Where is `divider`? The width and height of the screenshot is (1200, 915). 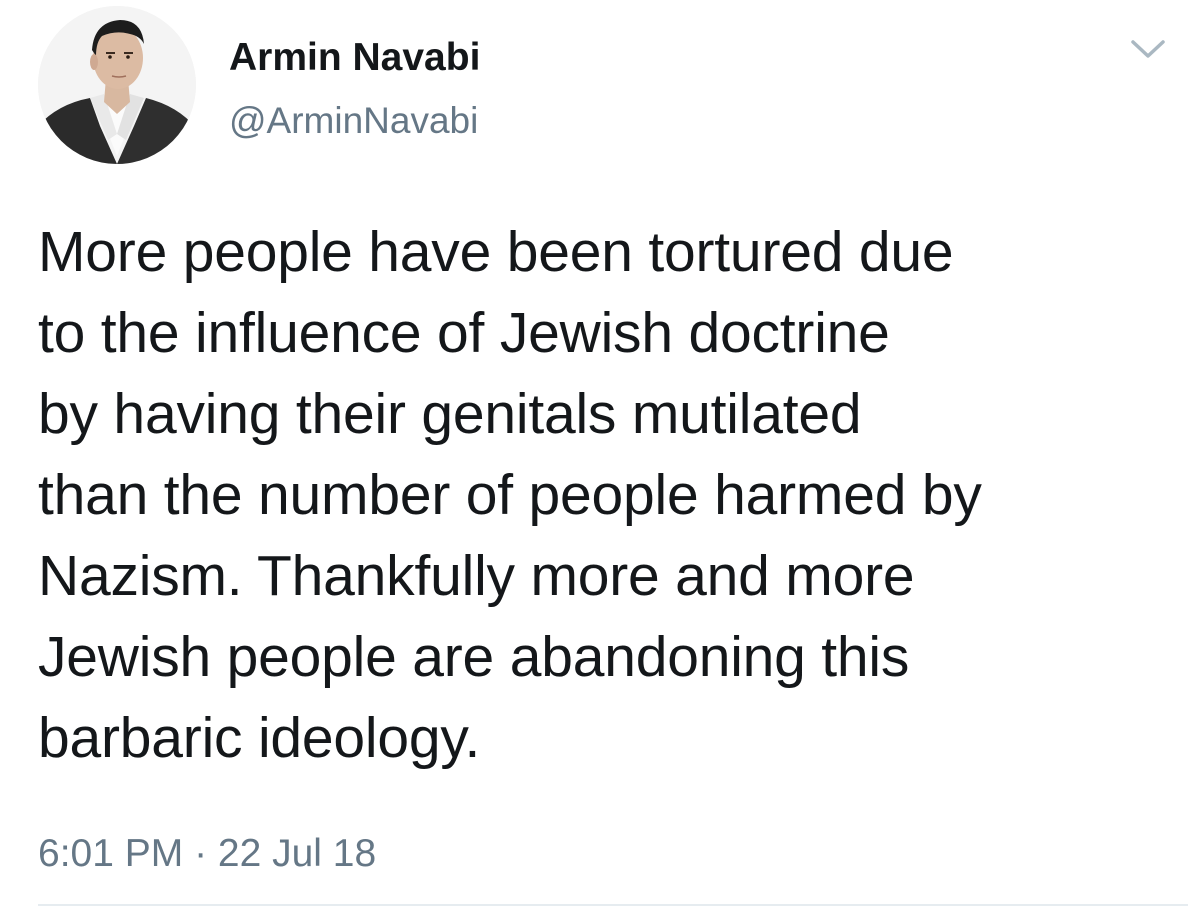
divider is located at coordinates (613, 905).